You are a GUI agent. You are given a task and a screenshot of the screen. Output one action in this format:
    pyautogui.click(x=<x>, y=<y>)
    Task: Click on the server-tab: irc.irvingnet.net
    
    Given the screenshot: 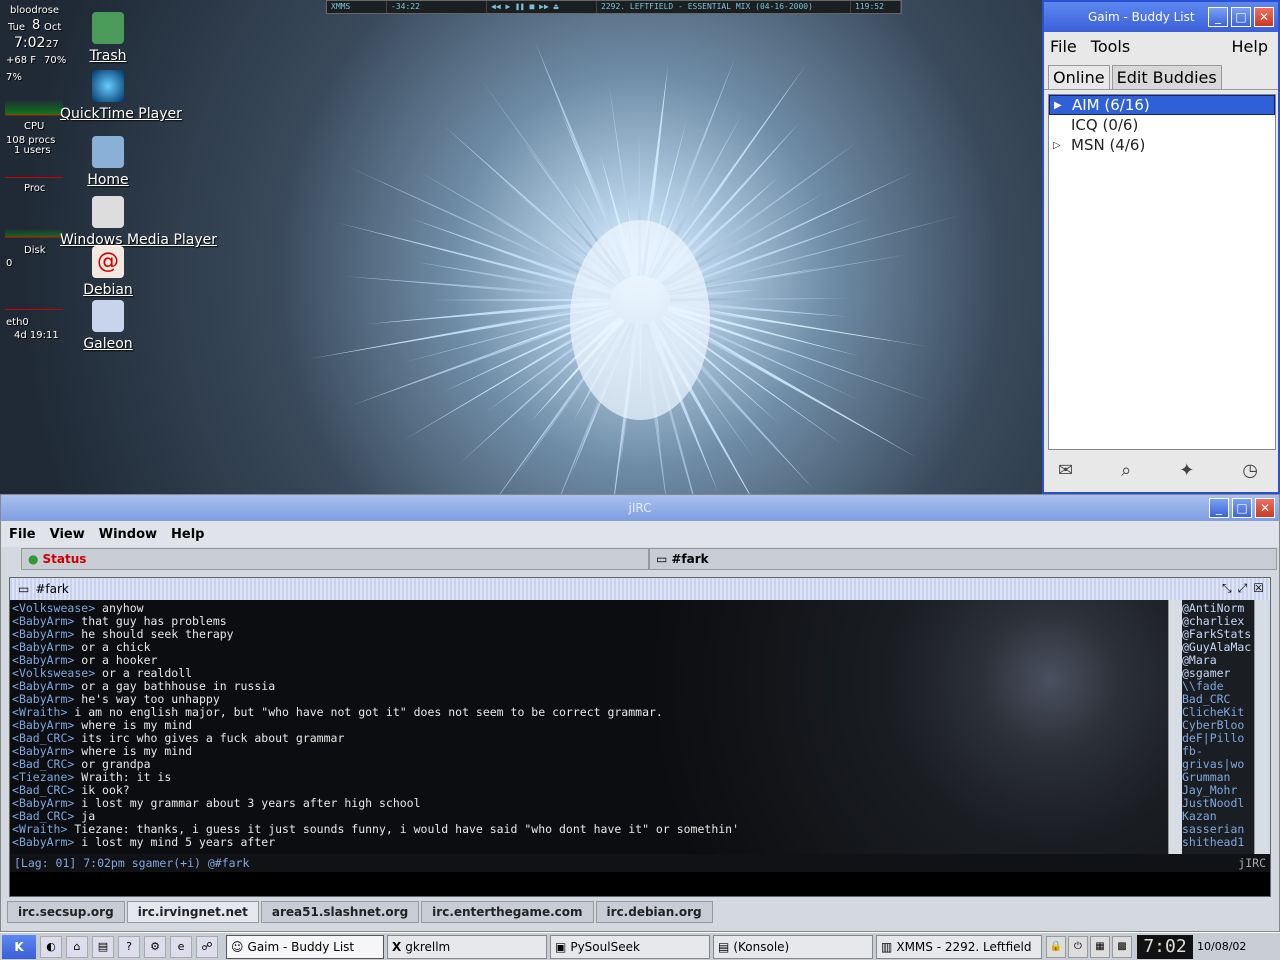 What is the action you would take?
    pyautogui.click(x=192, y=912)
    